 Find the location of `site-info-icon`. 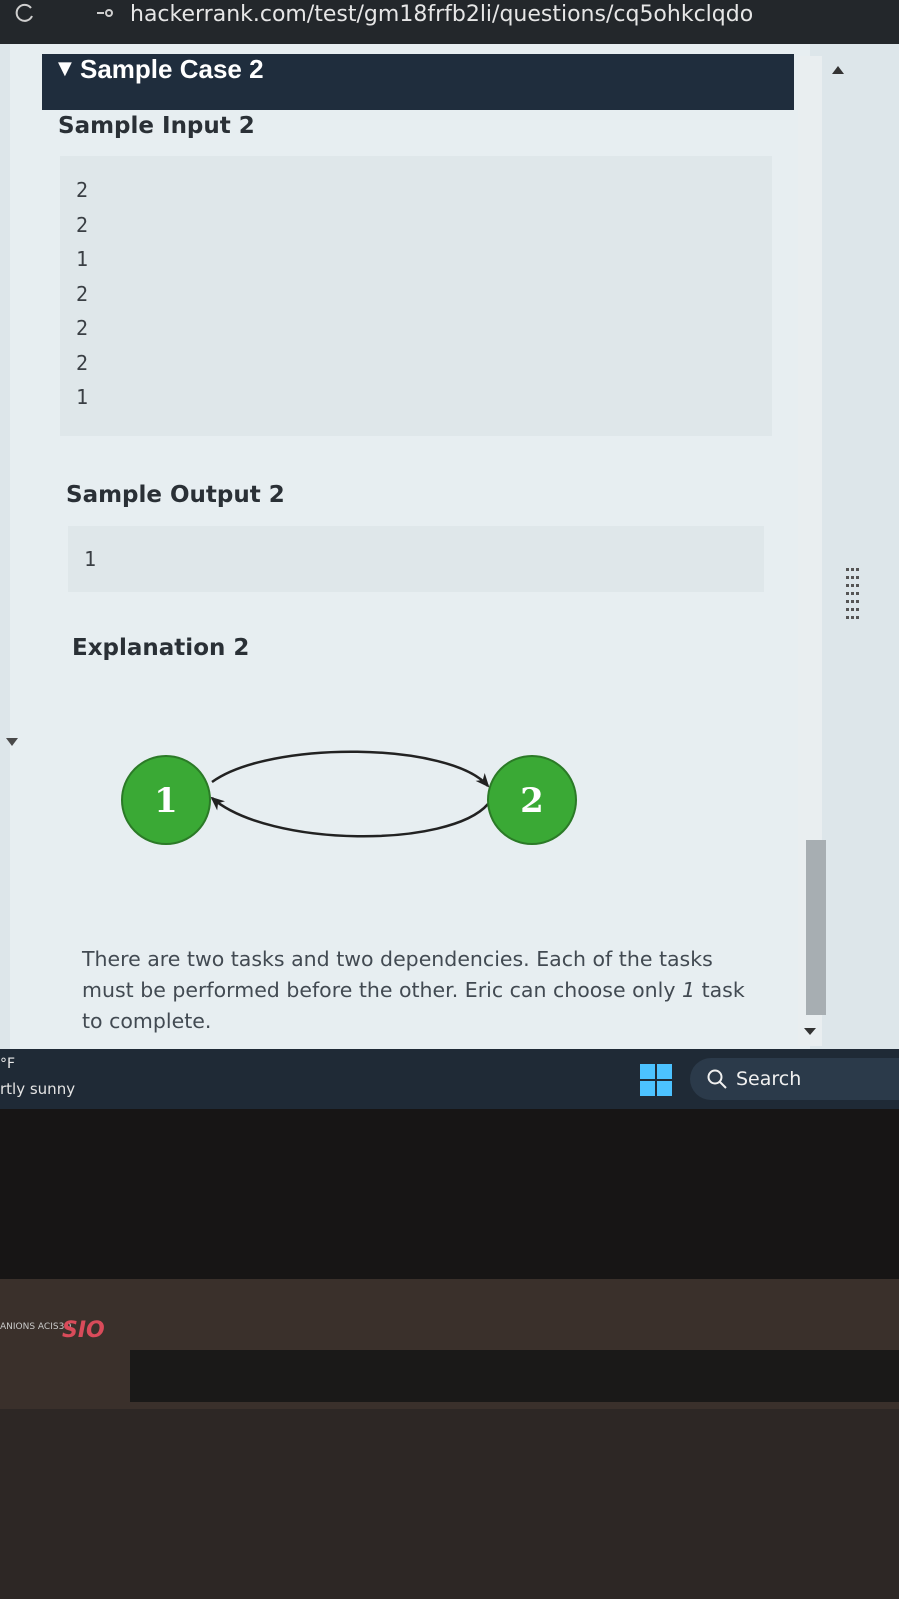

site-info-icon is located at coordinates (105, 13).